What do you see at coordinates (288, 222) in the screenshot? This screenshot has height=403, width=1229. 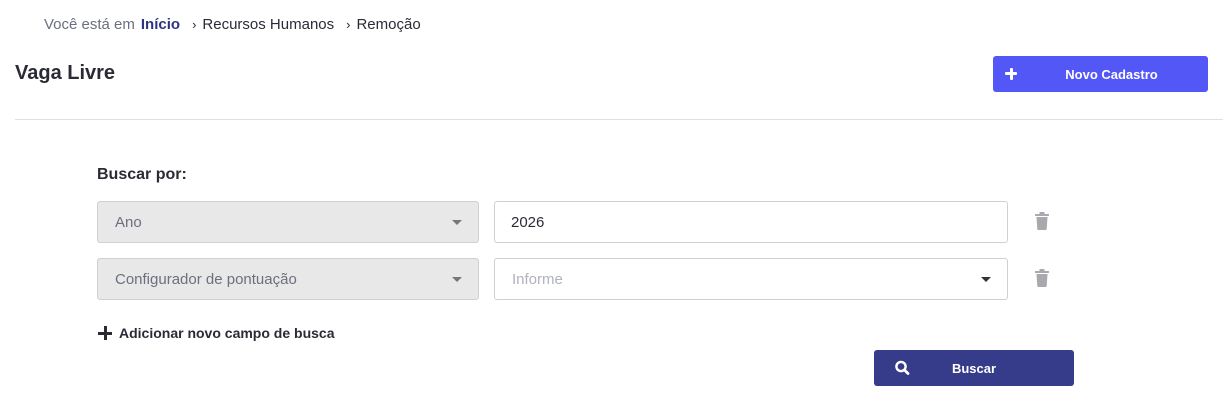 I see `search-field-select-1: Ano` at bounding box center [288, 222].